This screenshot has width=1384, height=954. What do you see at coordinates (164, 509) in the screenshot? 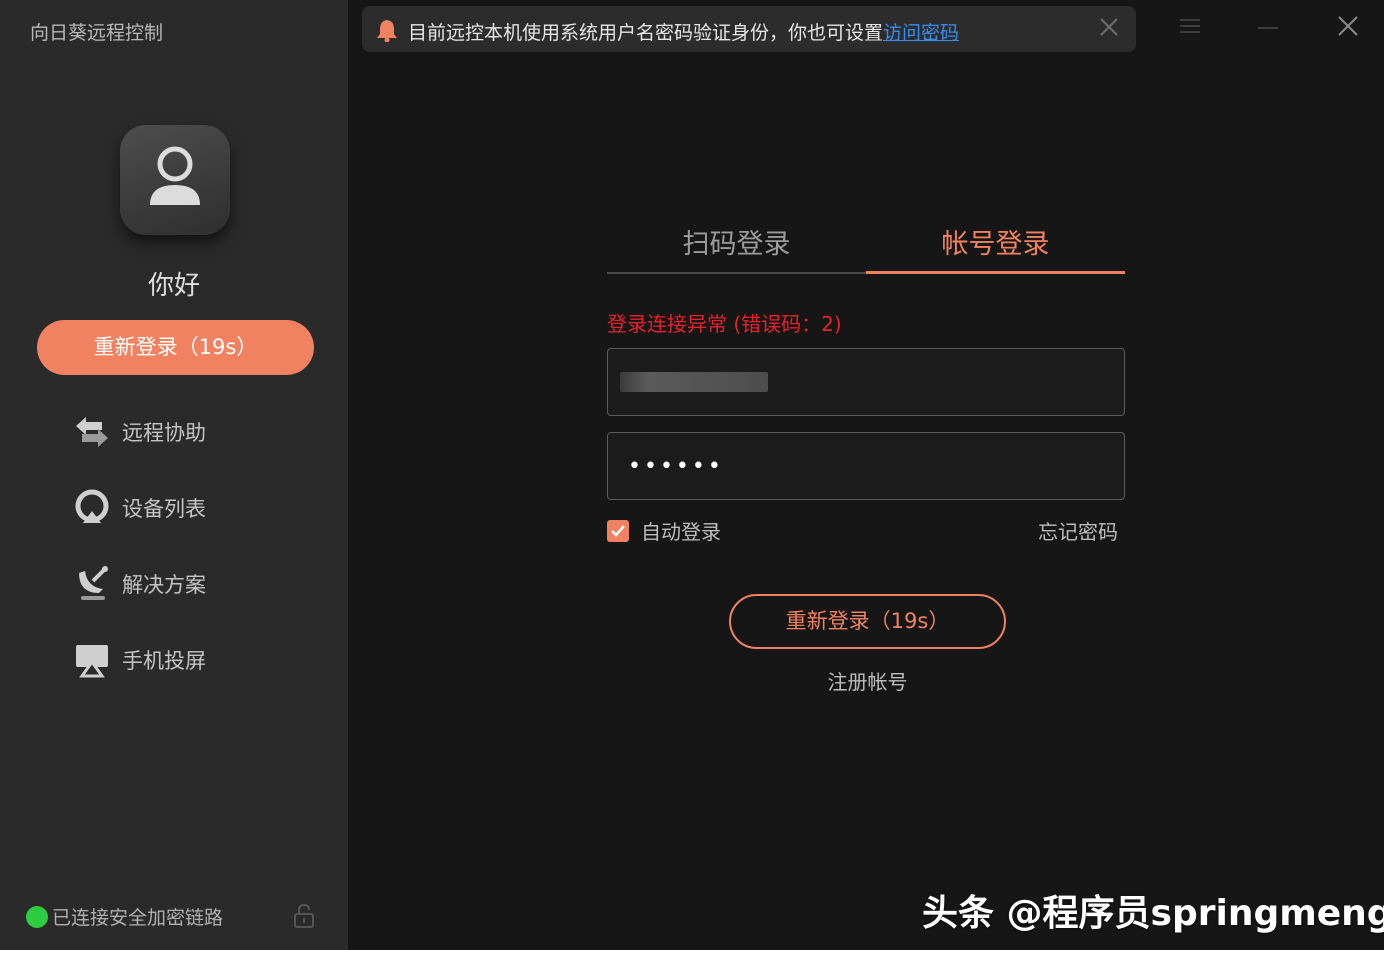
I see `sidebar-item-label: 设备列表` at bounding box center [164, 509].